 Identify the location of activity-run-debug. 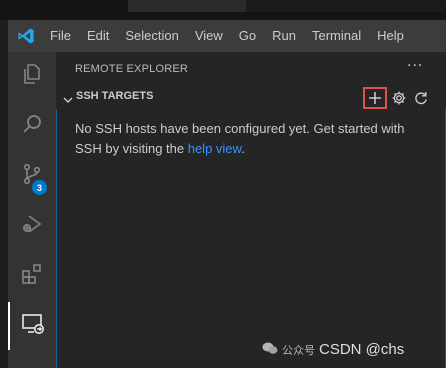
(32, 226).